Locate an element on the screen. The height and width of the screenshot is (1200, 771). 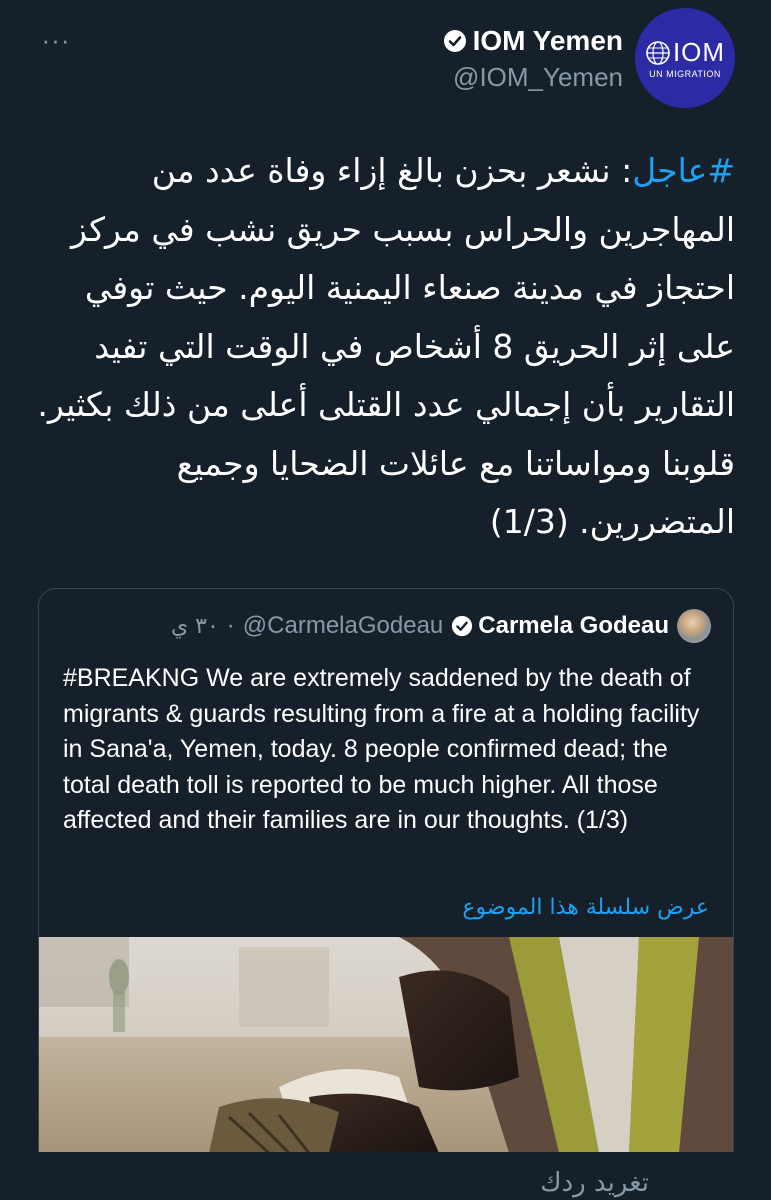
more-icon: ··· is located at coordinates (56, 40).